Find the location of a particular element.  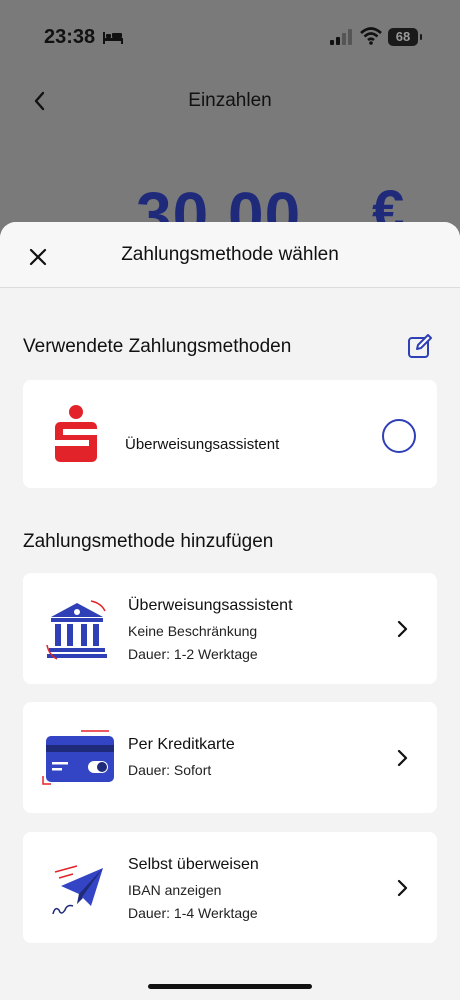

home-indicator is located at coordinates (230, 986).